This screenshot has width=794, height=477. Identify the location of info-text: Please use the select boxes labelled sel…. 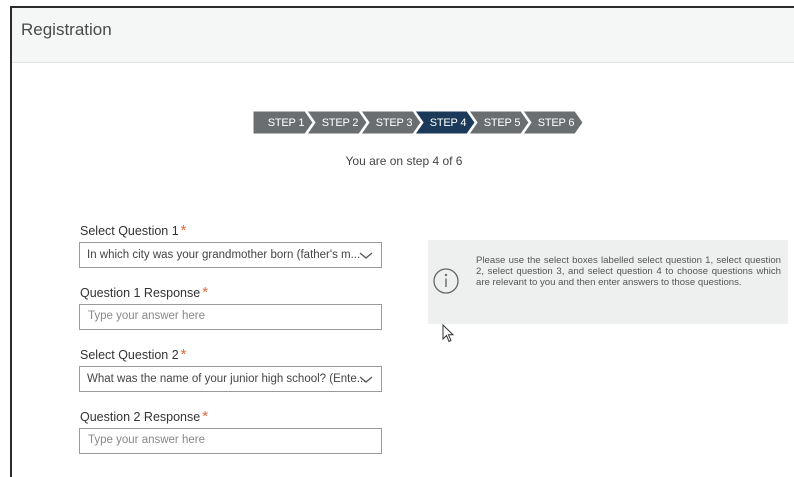
(628, 271).